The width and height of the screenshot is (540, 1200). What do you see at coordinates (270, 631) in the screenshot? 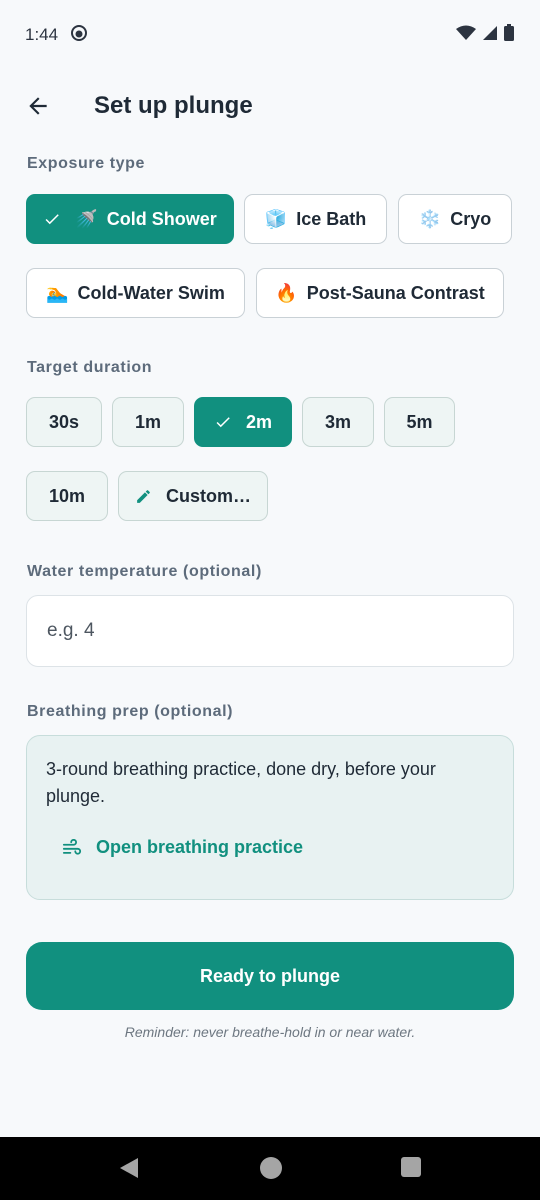
I see `water-temperature-input` at bounding box center [270, 631].